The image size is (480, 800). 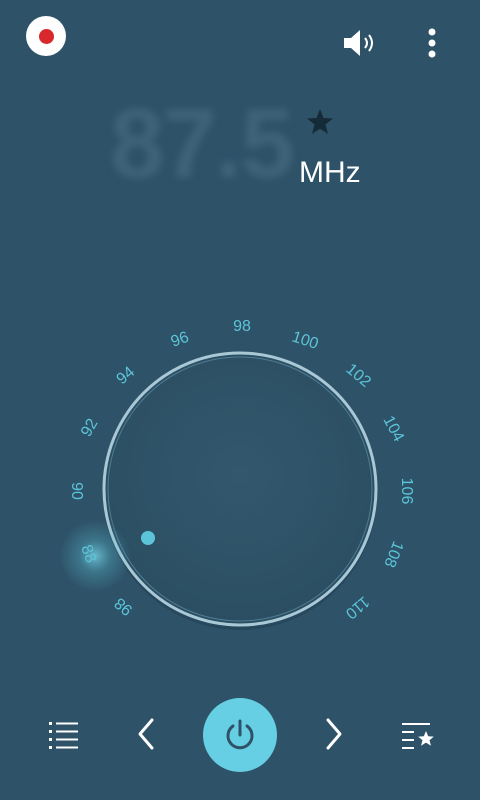 What do you see at coordinates (406, 491) in the screenshot?
I see `tick-label-106: 106` at bounding box center [406, 491].